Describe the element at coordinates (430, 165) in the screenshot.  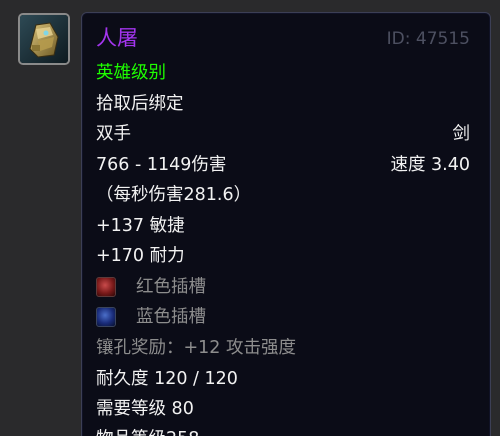
I see `weapon-speed: 速度 3.40` at that location.